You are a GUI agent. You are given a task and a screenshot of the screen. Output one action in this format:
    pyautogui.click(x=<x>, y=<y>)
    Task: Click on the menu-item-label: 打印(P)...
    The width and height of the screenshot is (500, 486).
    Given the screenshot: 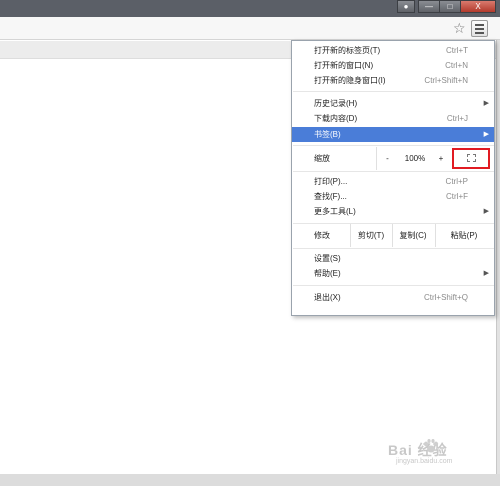 What is the action you would take?
    pyautogui.click(x=331, y=181)
    